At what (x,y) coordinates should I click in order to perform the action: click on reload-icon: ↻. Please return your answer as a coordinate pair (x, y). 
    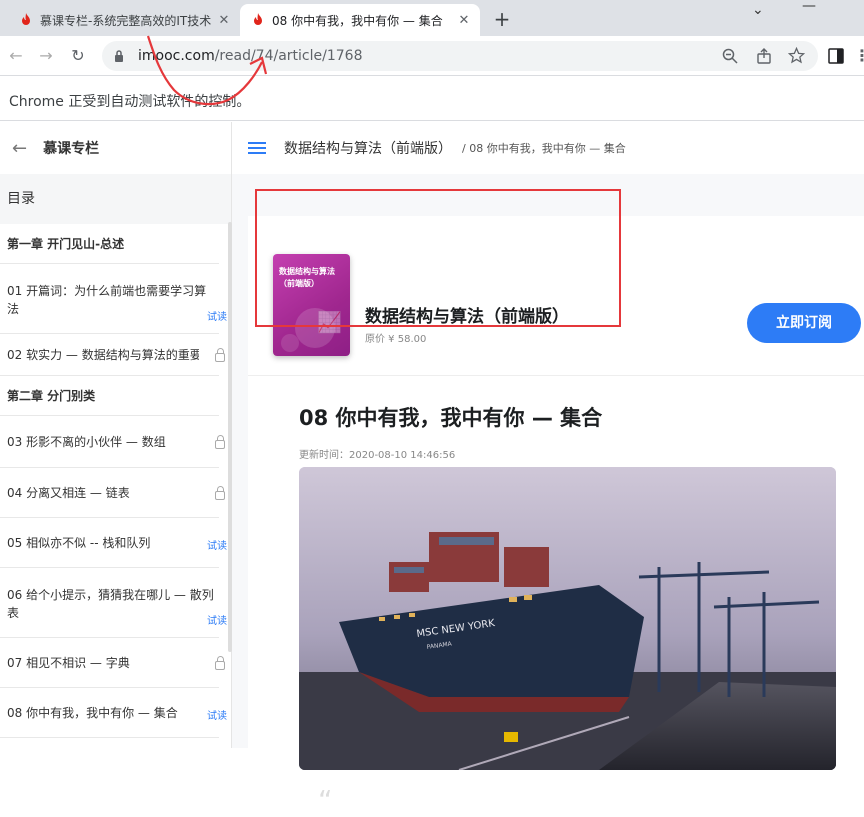
    Looking at the image, I should click on (78, 56).